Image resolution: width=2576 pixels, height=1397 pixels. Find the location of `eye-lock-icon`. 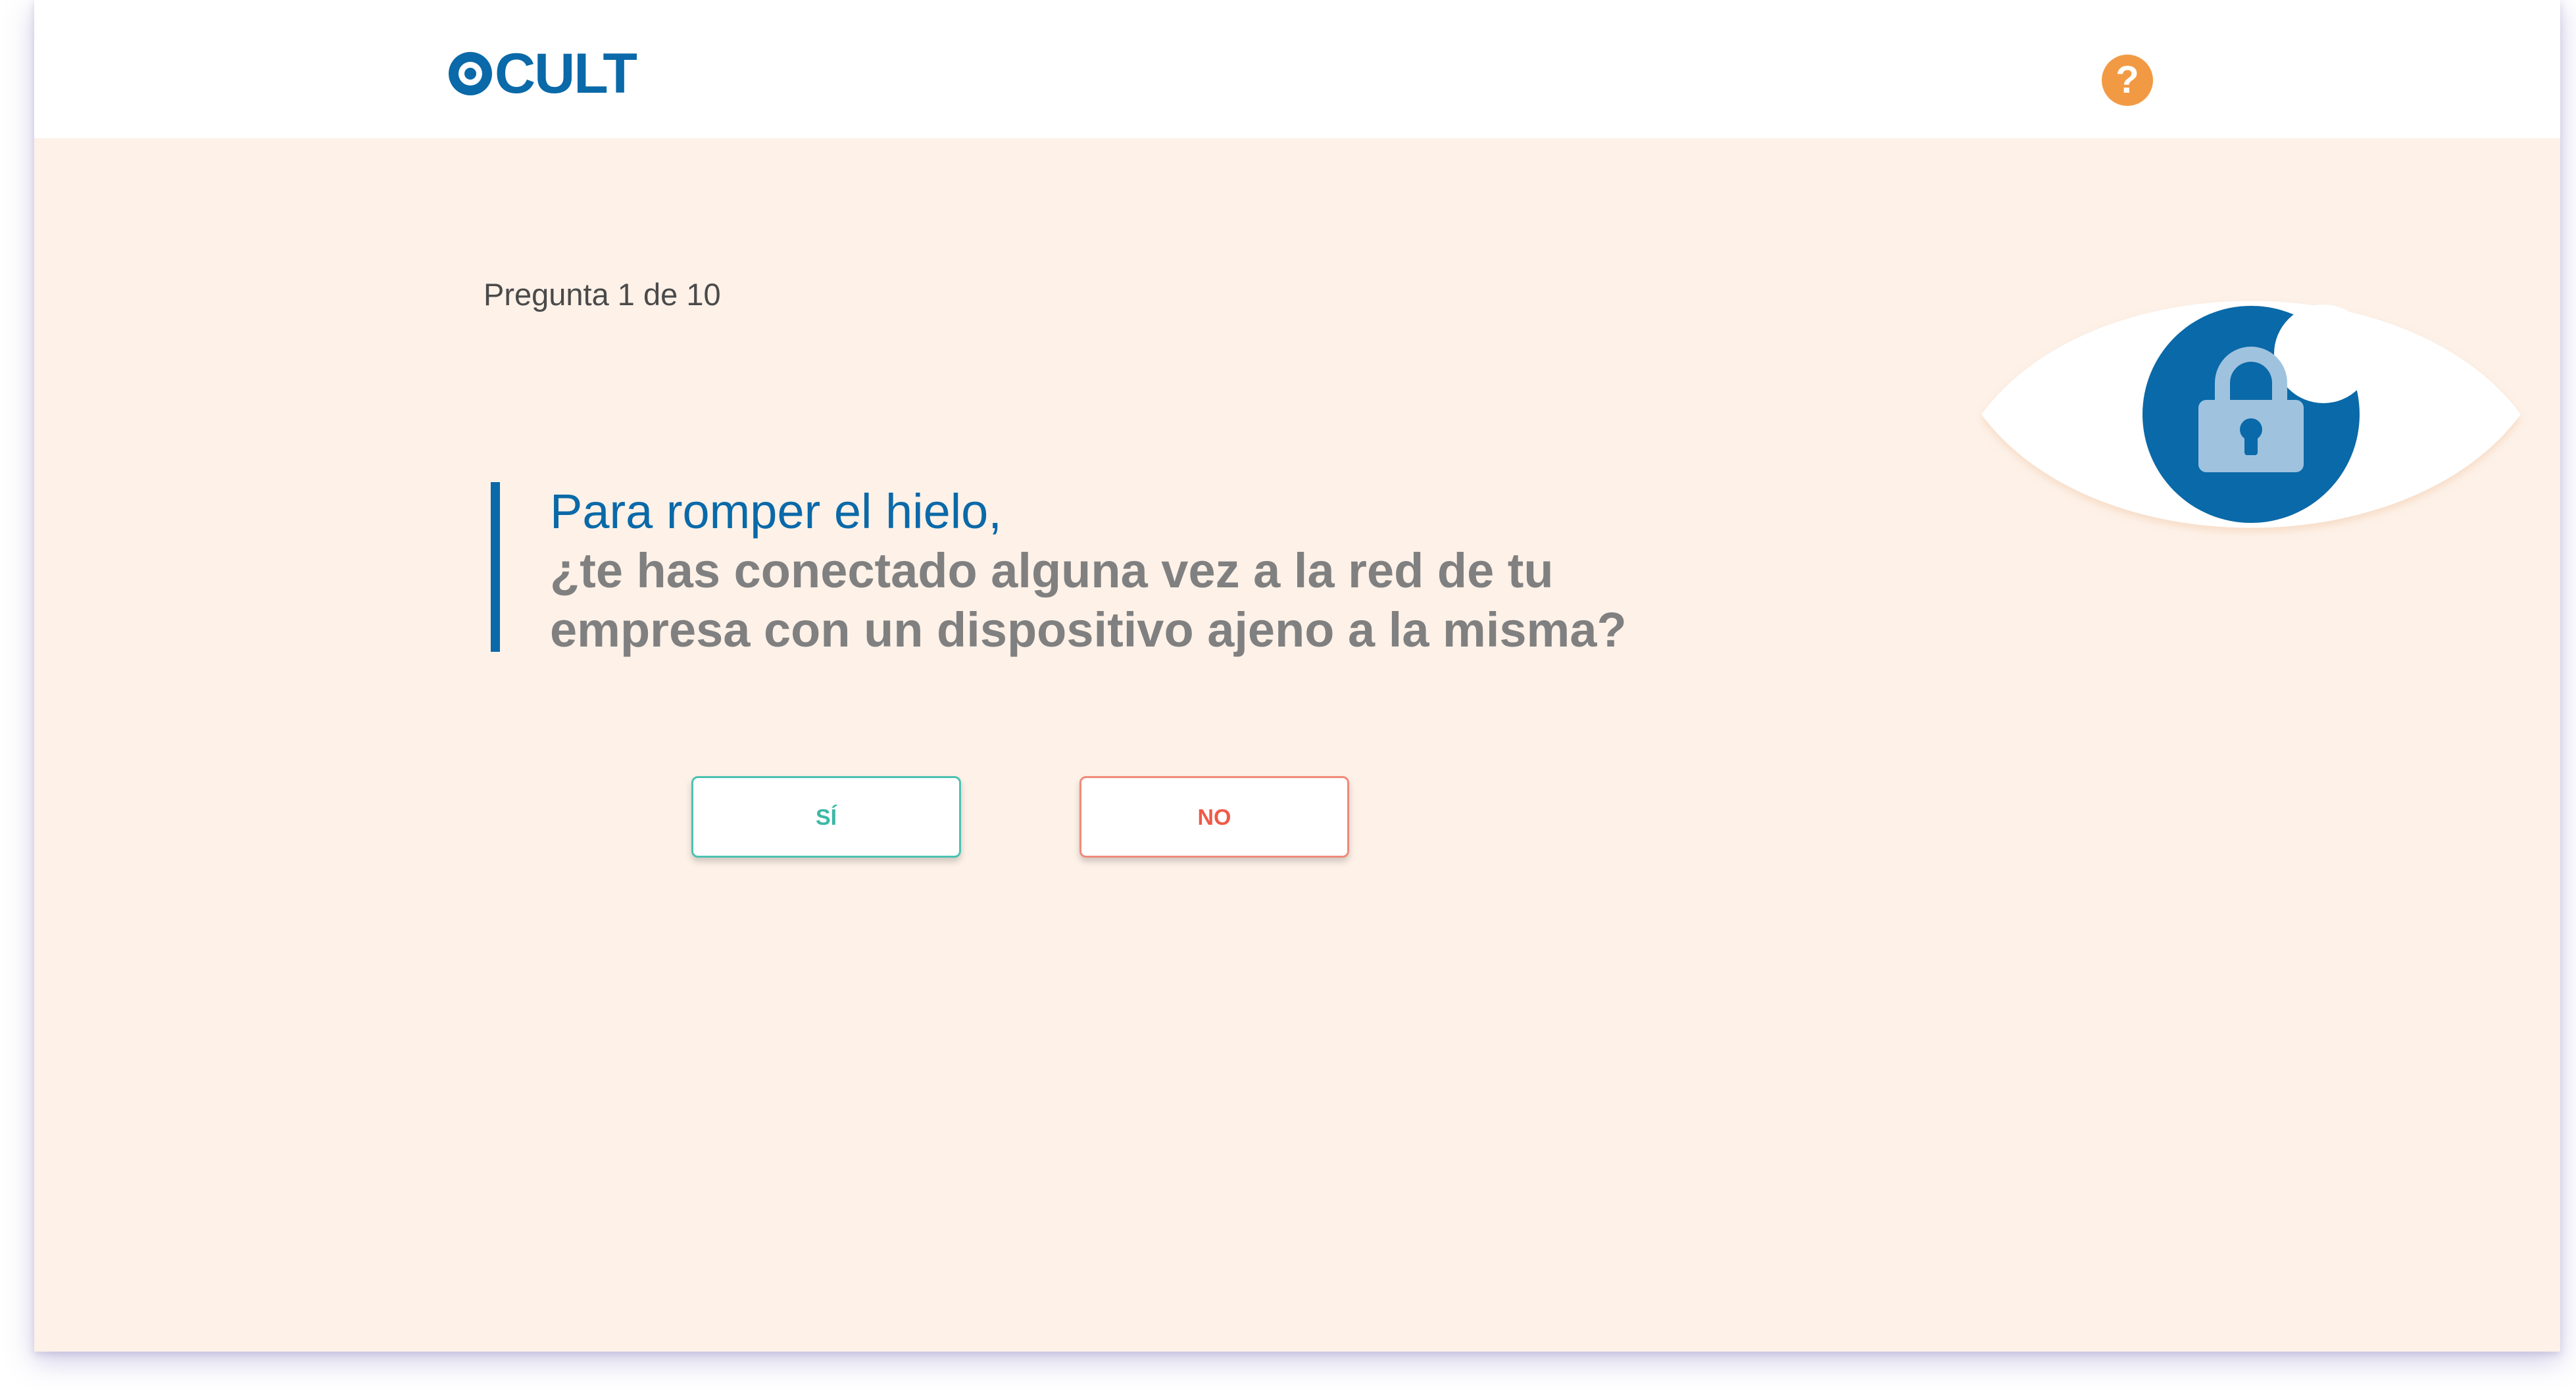

eye-lock-icon is located at coordinates (2251, 414).